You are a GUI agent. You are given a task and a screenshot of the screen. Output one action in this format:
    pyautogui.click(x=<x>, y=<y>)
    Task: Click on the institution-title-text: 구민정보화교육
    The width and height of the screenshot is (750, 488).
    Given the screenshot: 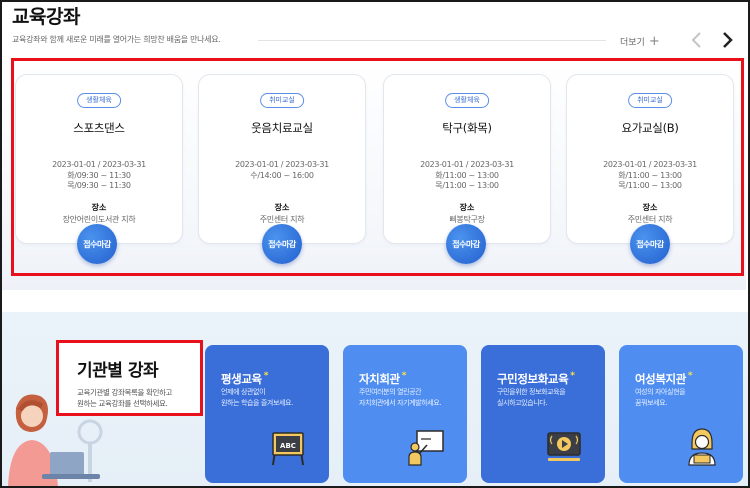 What is the action you would take?
    pyautogui.click(x=533, y=379)
    